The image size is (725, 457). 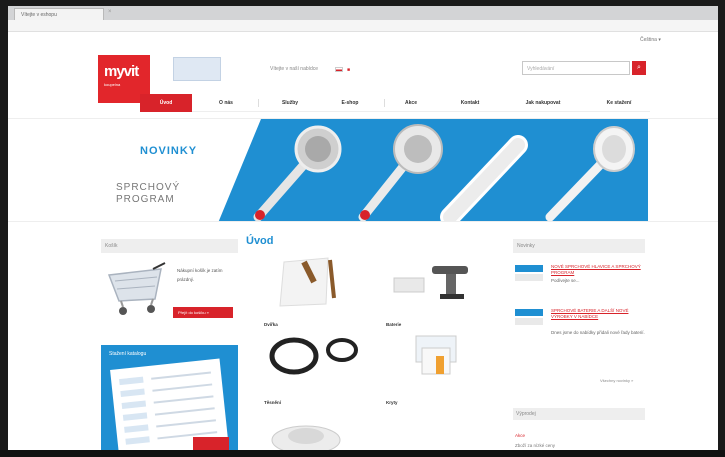 I want to click on nav-item-o-nas: O nás, so click(x=226, y=103).